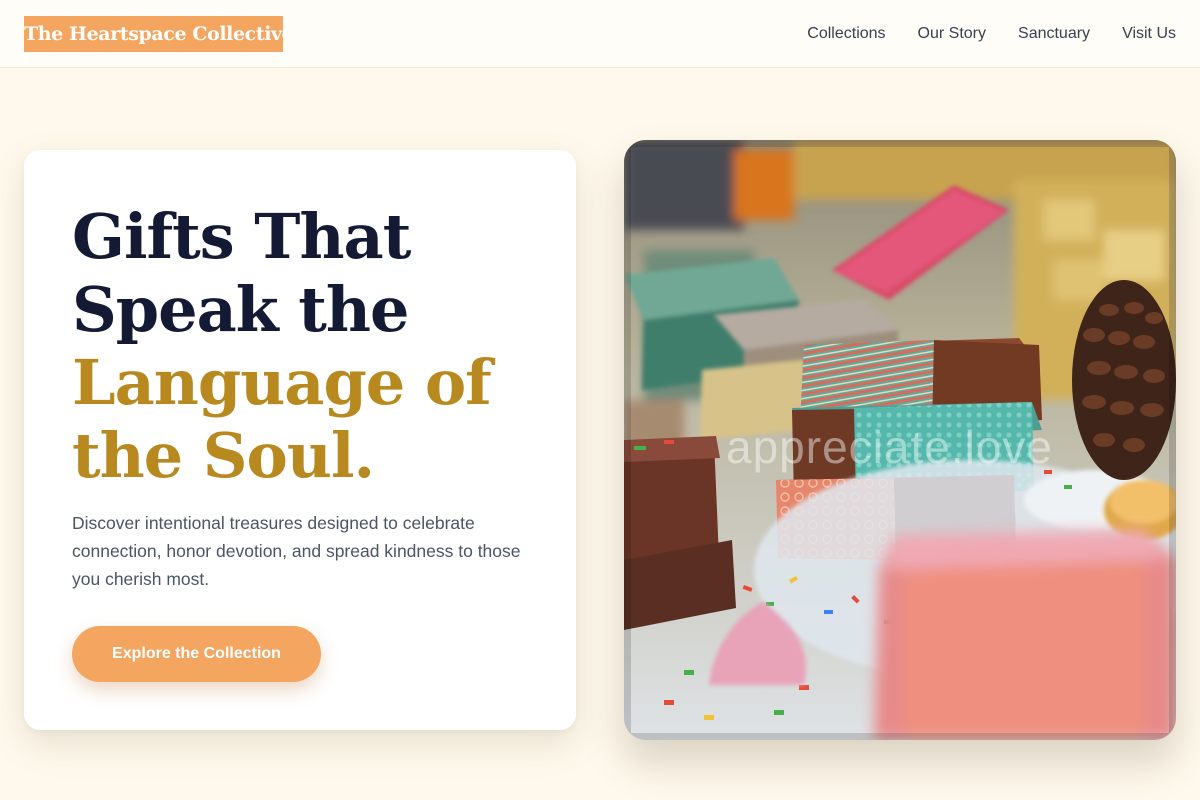 This screenshot has height=800, width=1200. What do you see at coordinates (153, 34) in the screenshot?
I see `brand-logo: The Heartspace Collective` at bounding box center [153, 34].